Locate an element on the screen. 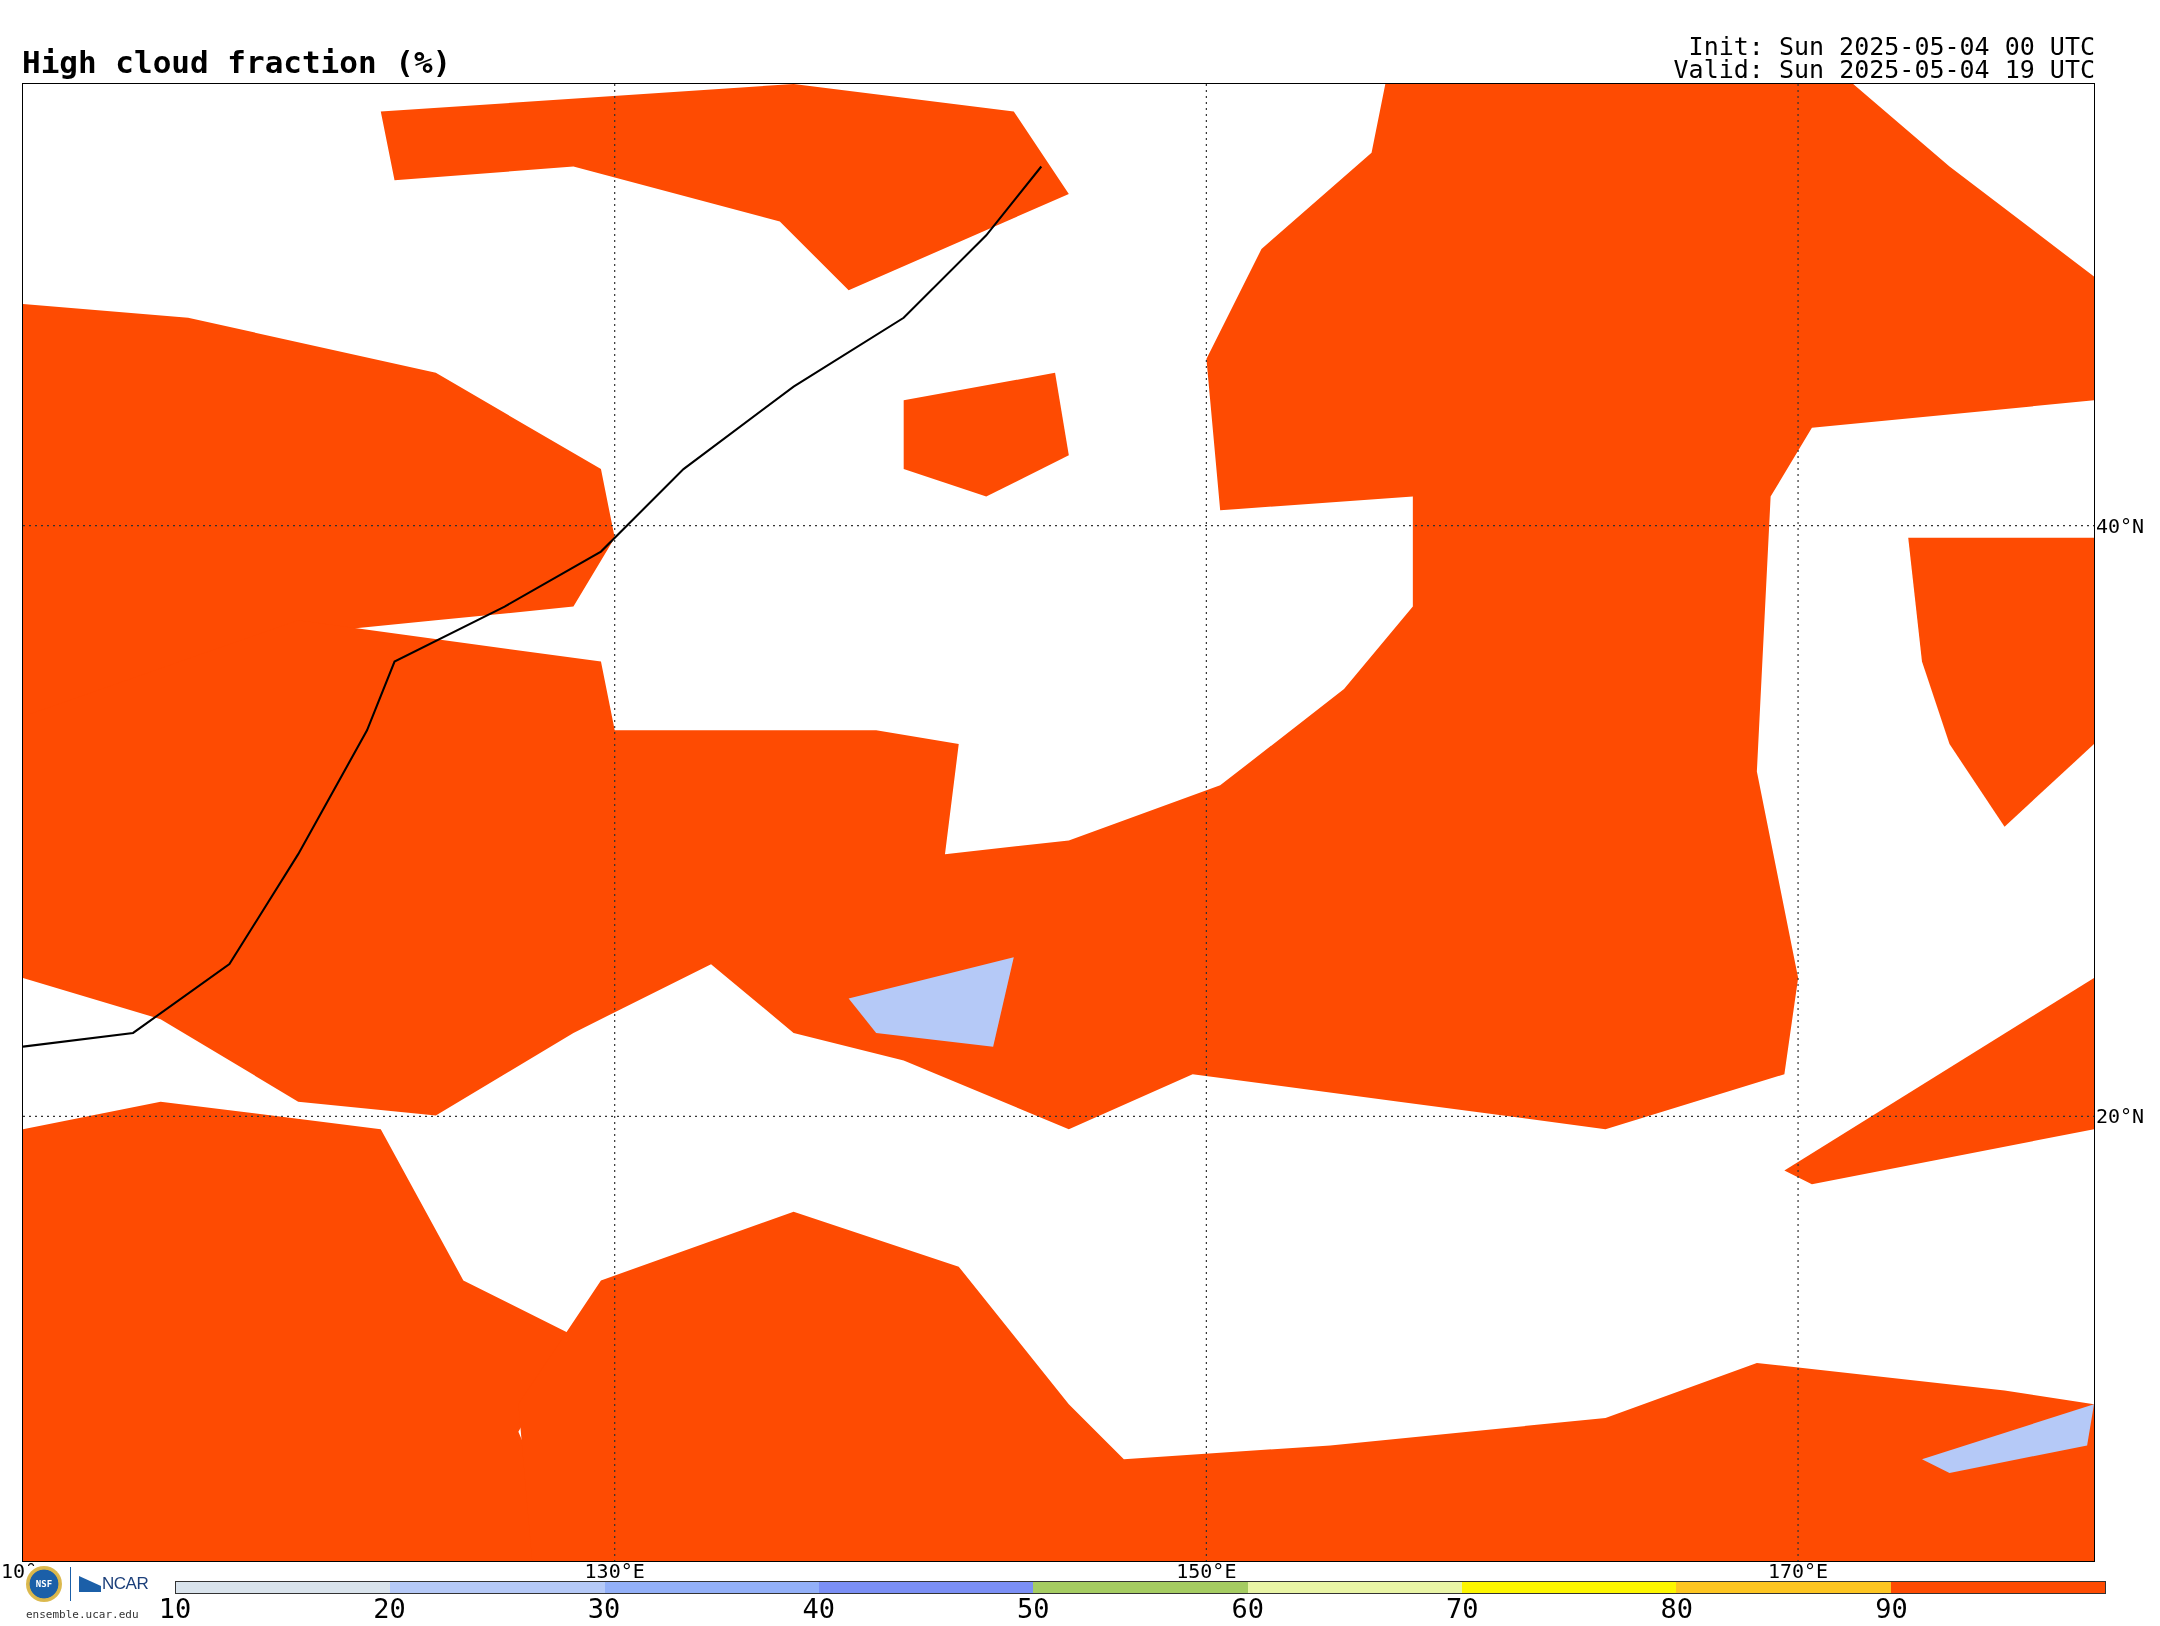 Image resolution: width=2160 pixels, height=1626 pixels. tick-label: 10 is located at coordinates (175, 1609).